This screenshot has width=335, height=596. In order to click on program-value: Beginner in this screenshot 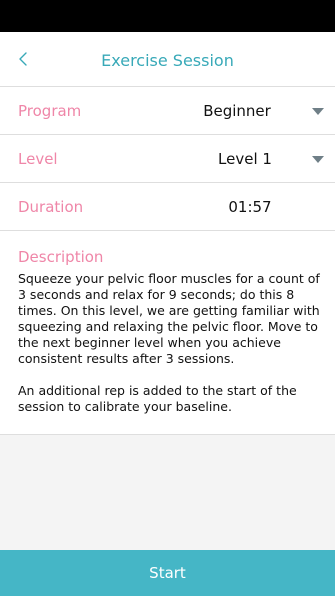, I will do `click(237, 111)`.